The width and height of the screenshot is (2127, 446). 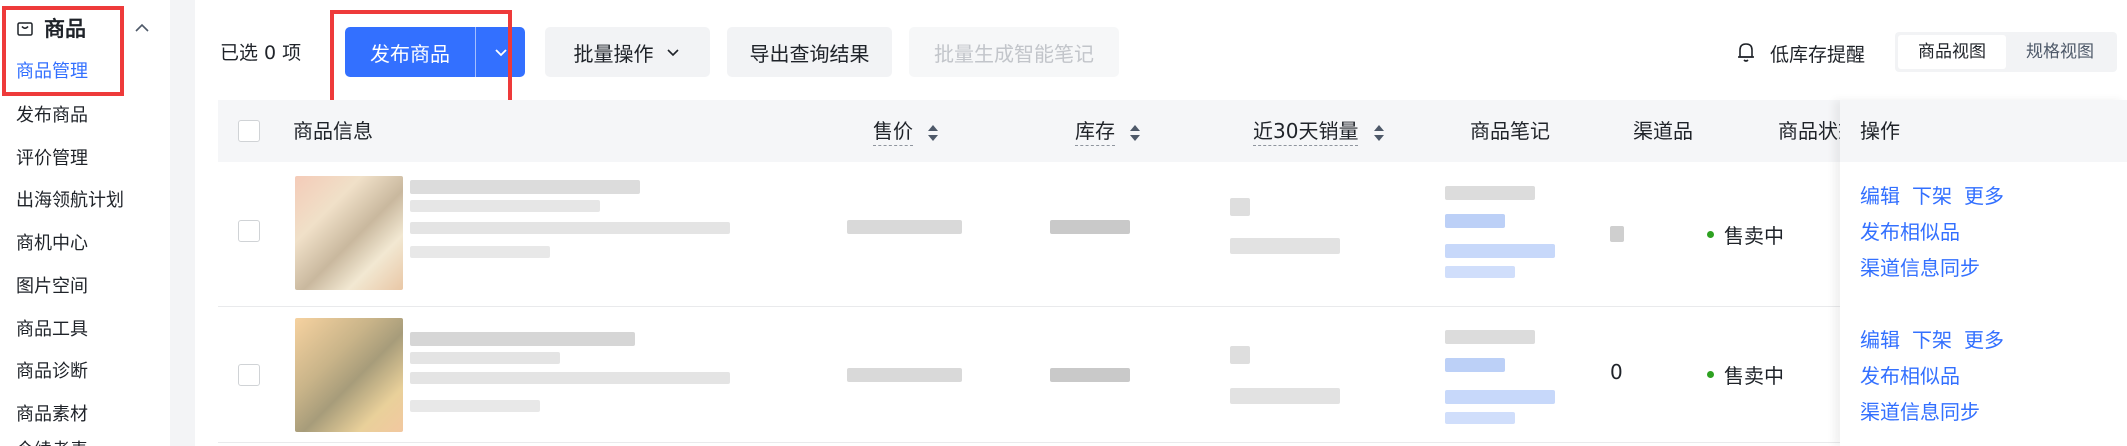 What do you see at coordinates (25, 29) in the screenshot?
I see `shopping-bag-icon` at bounding box center [25, 29].